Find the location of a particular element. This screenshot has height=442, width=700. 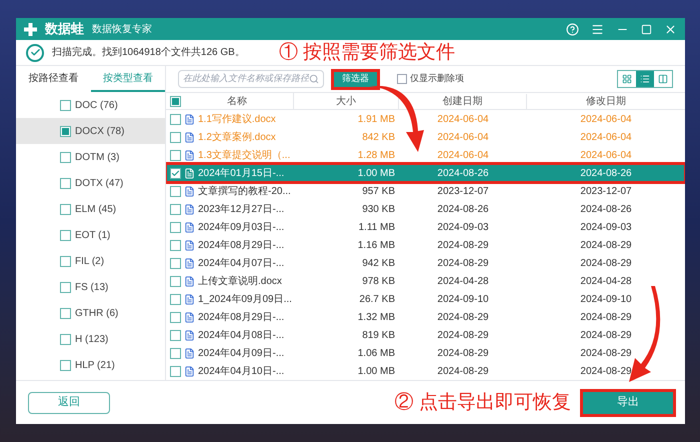

modified-date: 2024-09-10 is located at coordinates (606, 299).